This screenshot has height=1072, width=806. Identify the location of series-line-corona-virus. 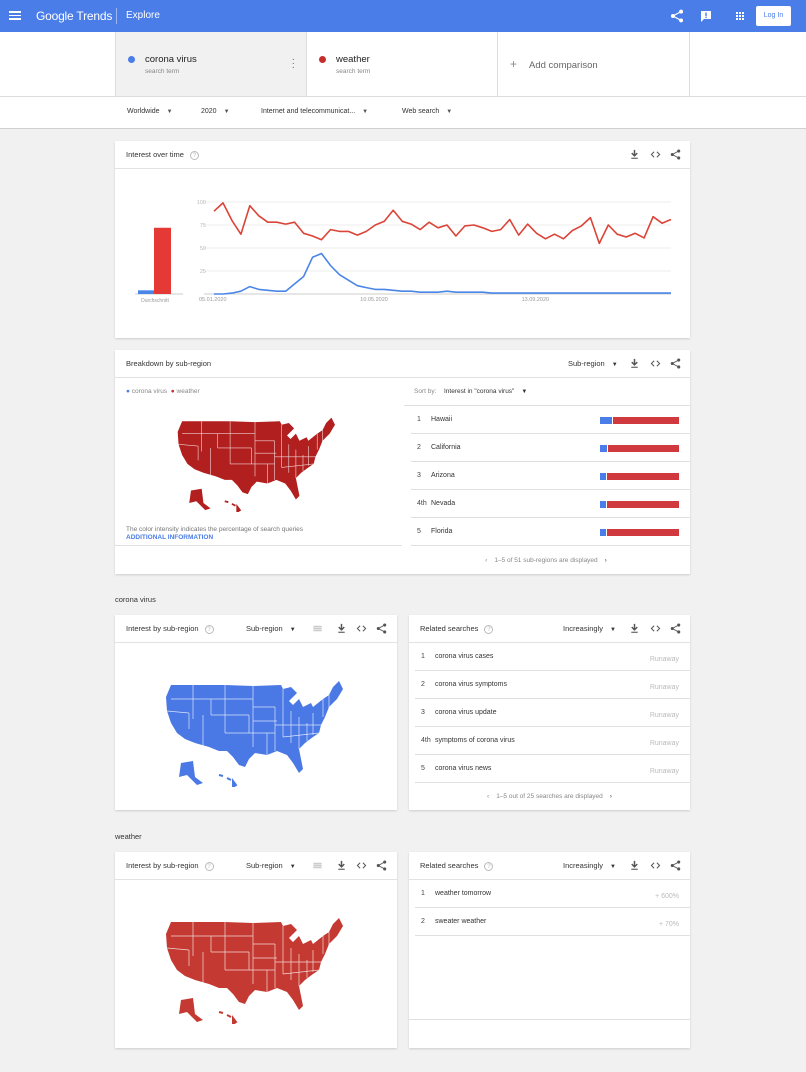
(442, 273).